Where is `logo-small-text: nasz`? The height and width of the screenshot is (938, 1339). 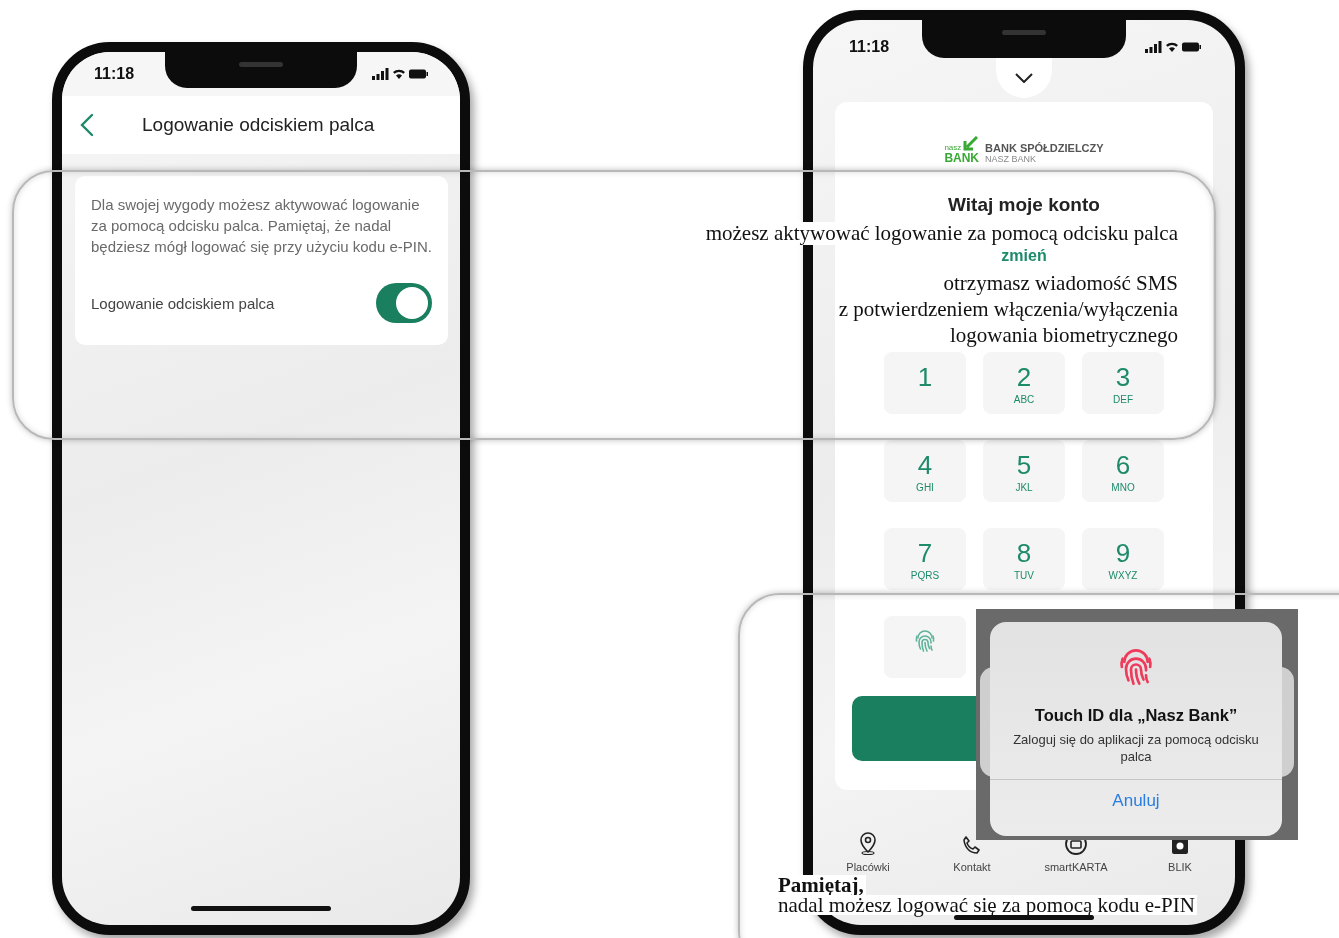 logo-small-text: nasz is located at coordinates (953, 148).